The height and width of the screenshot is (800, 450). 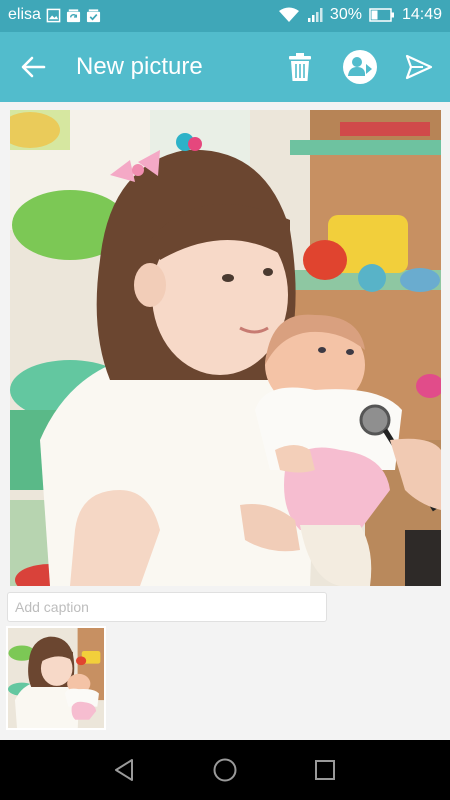 I want to click on nav-recent-icon, so click(x=325, y=770).